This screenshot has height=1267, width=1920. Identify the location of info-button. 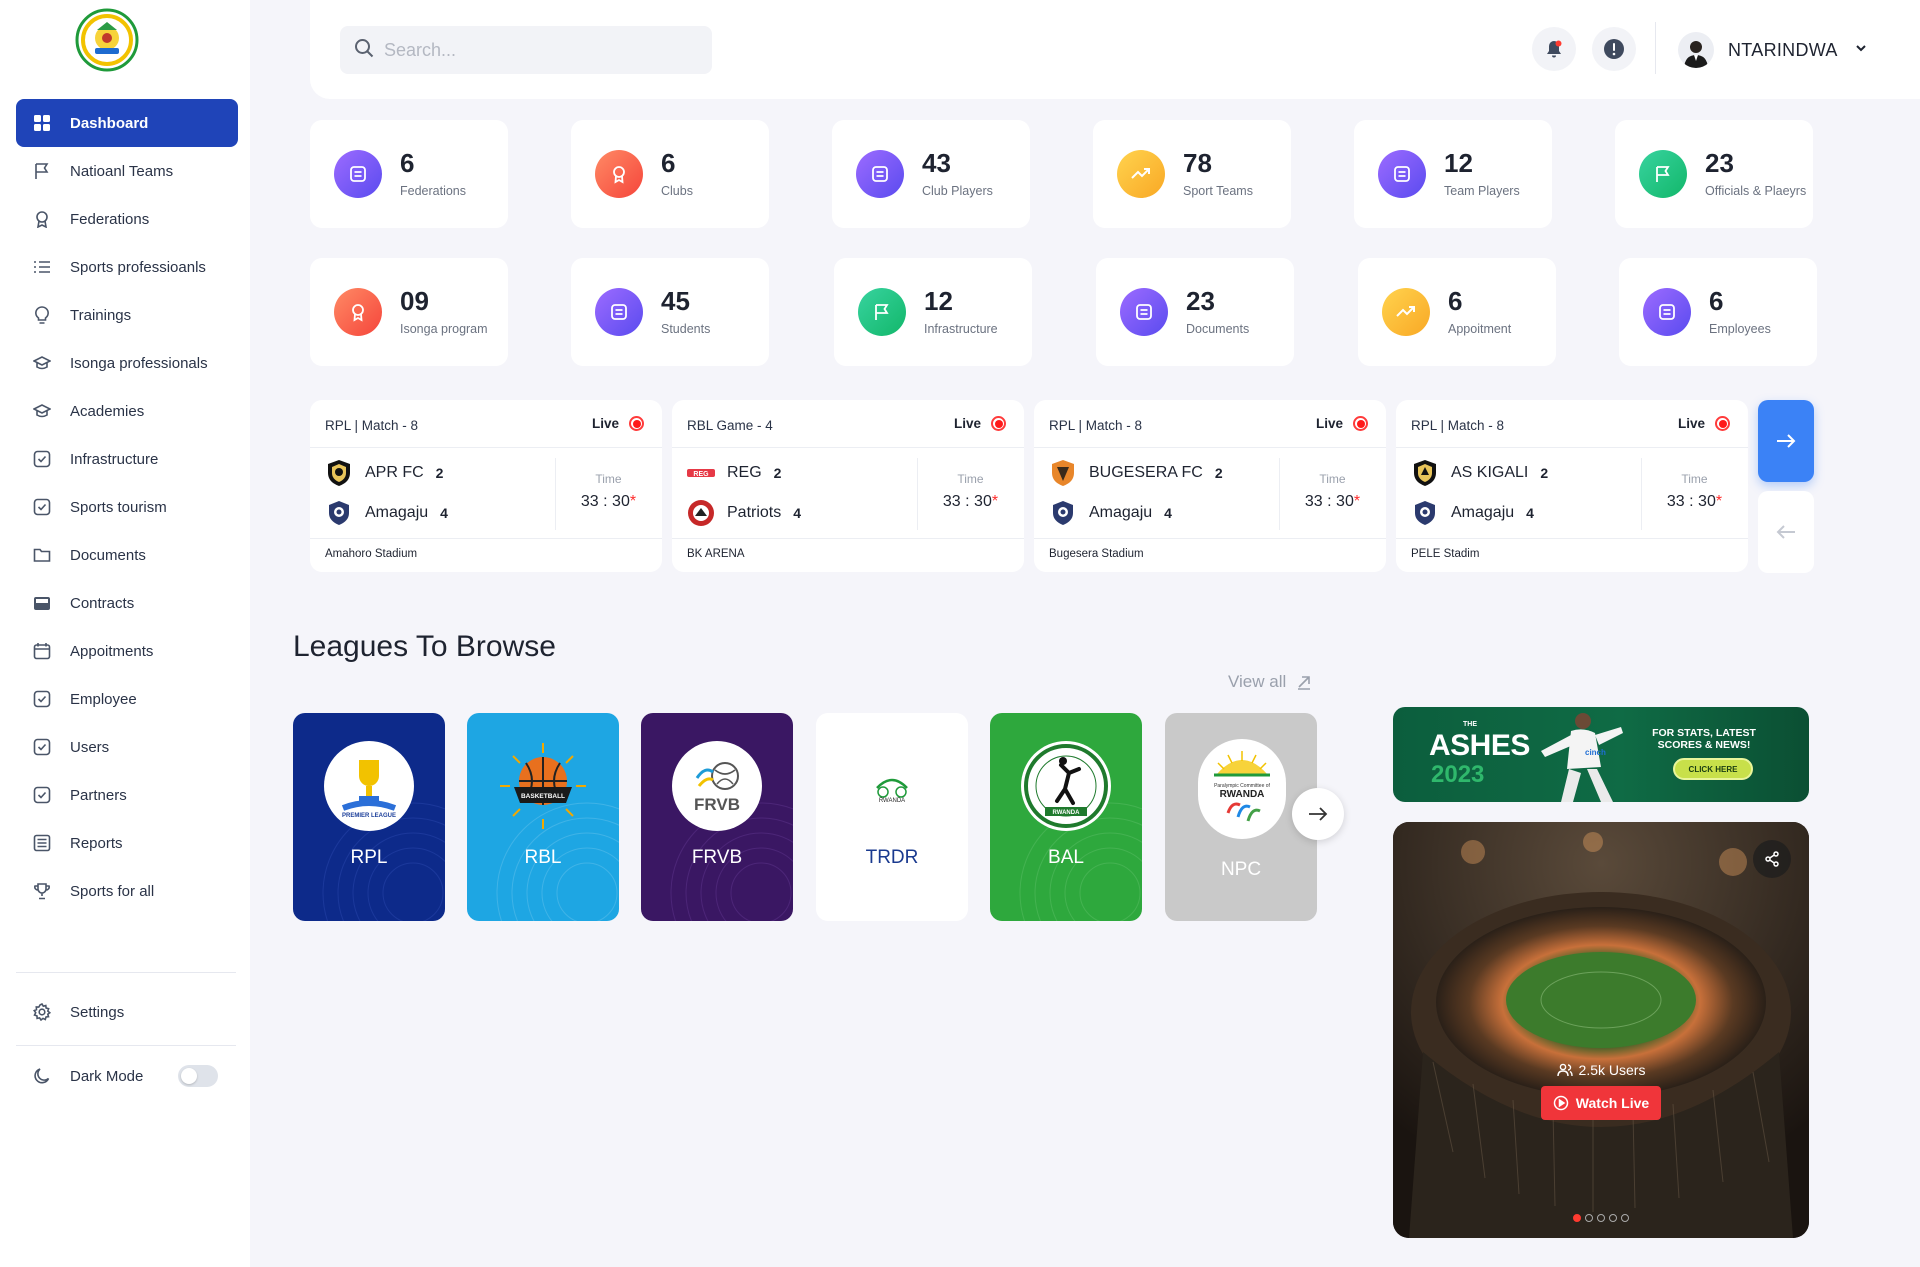
(1614, 49).